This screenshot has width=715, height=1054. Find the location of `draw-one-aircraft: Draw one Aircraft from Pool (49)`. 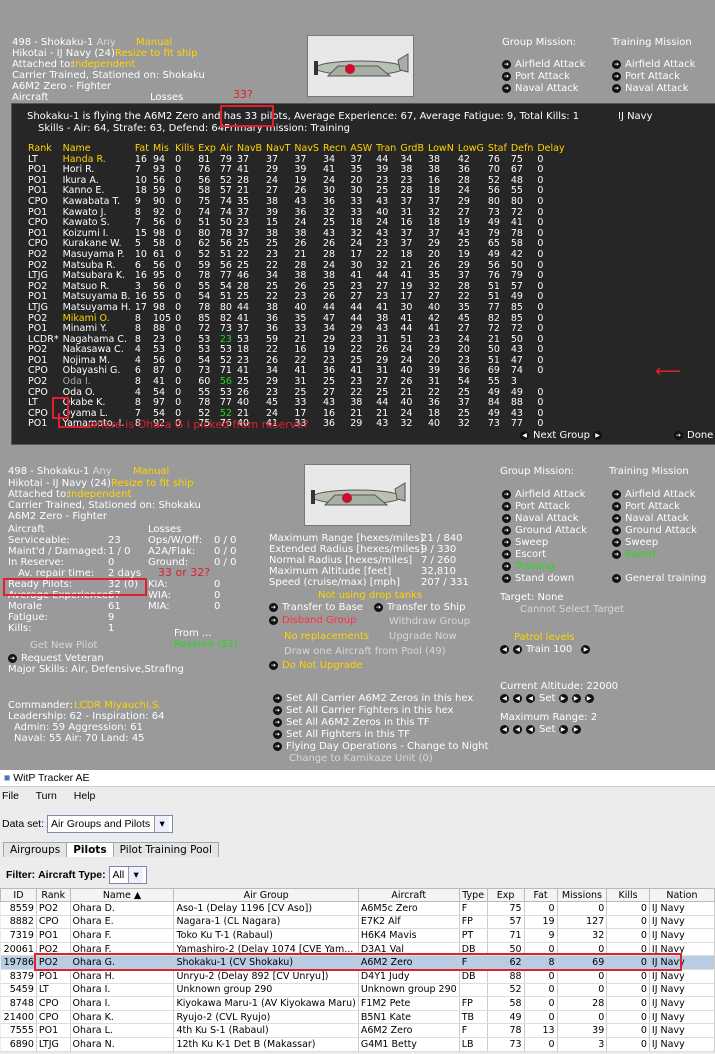

draw-one-aircraft: Draw one Aircraft from Pool (49) is located at coordinates (365, 651).